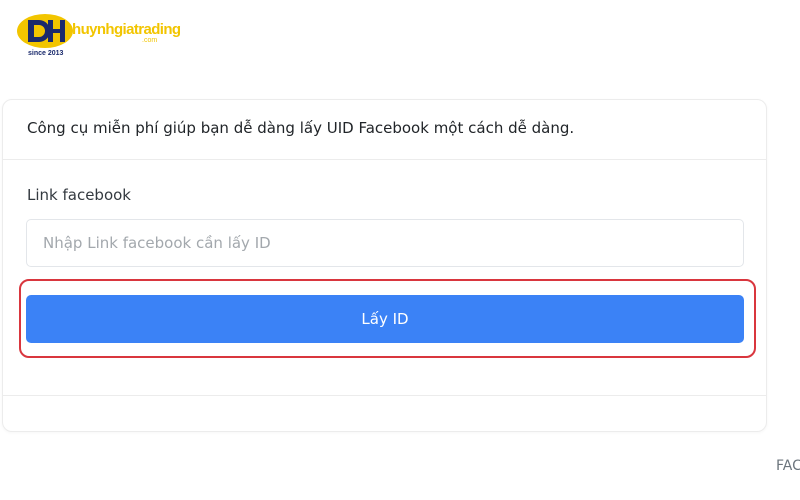 The width and height of the screenshot is (800, 500). What do you see at coordinates (46, 53) in the screenshot?
I see `logo-since: since 2013` at bounding box center [46, 53].